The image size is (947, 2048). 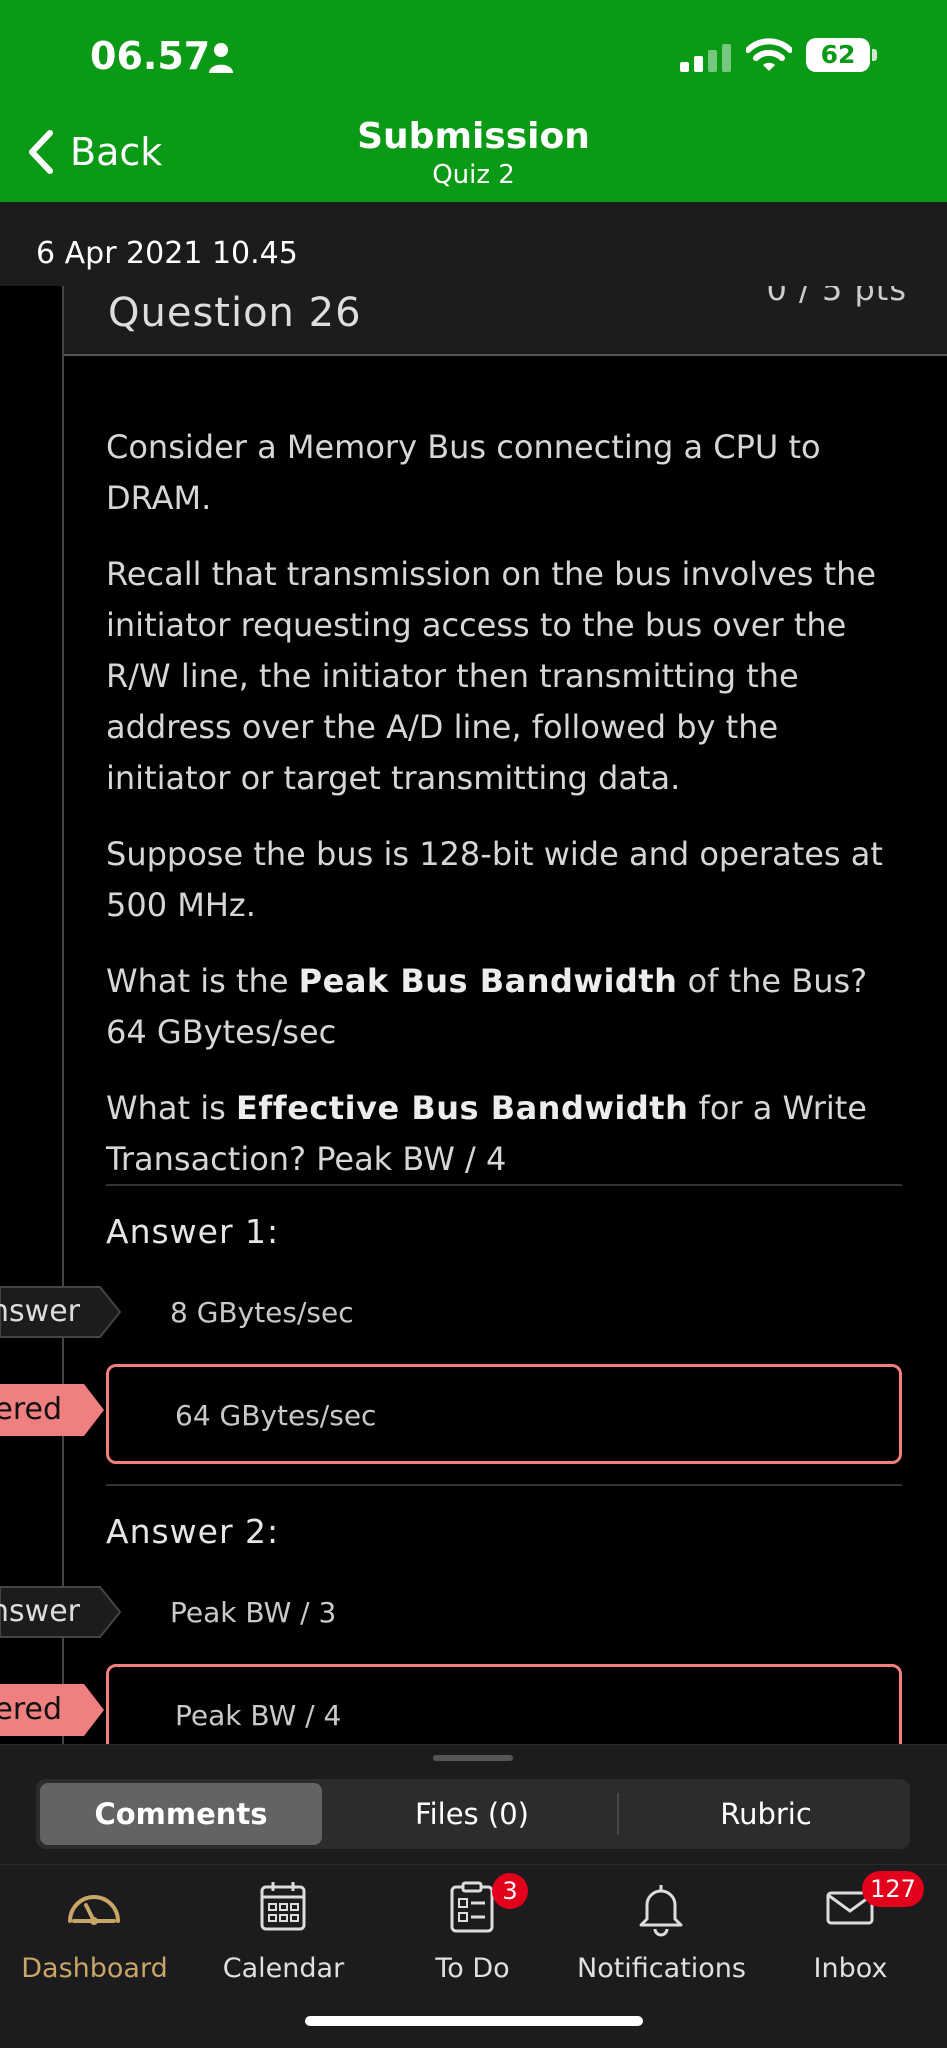 I want to click on segment-divider, so click(x=618, y=1814).